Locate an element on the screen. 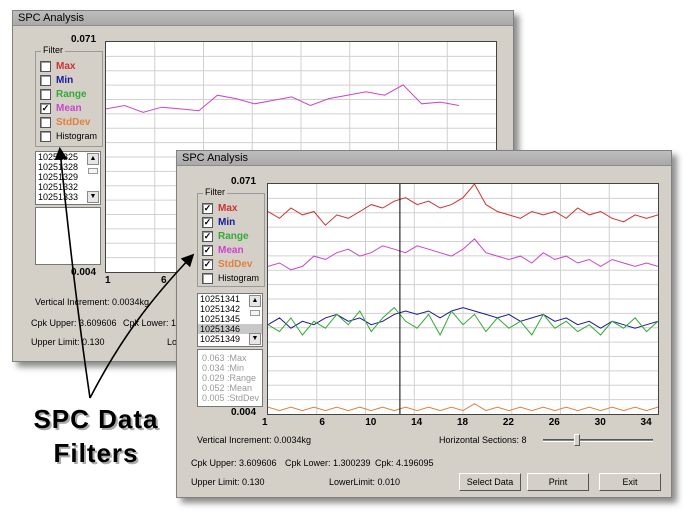 Image resolution: width=700 pixels, height=530 pixels. stat-range: 0.029 :Range is located at coordinates (229, 378).